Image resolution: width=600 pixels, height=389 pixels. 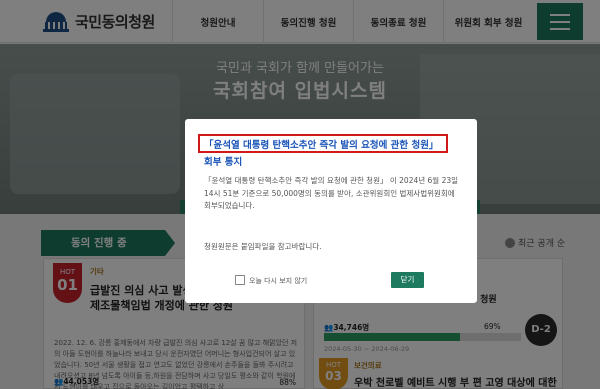 What do you see at coordinates (407, 280) in the screenshot?
I see `close-button: 닫기` at bounding box center [407, 280].